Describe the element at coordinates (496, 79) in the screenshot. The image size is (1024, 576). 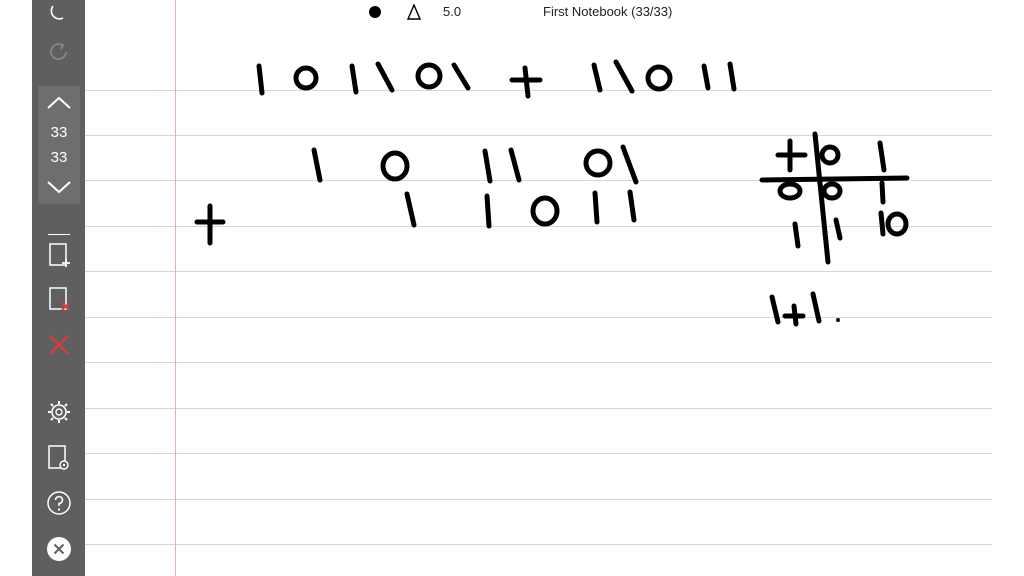
I see `handwritten-problem` at that location.